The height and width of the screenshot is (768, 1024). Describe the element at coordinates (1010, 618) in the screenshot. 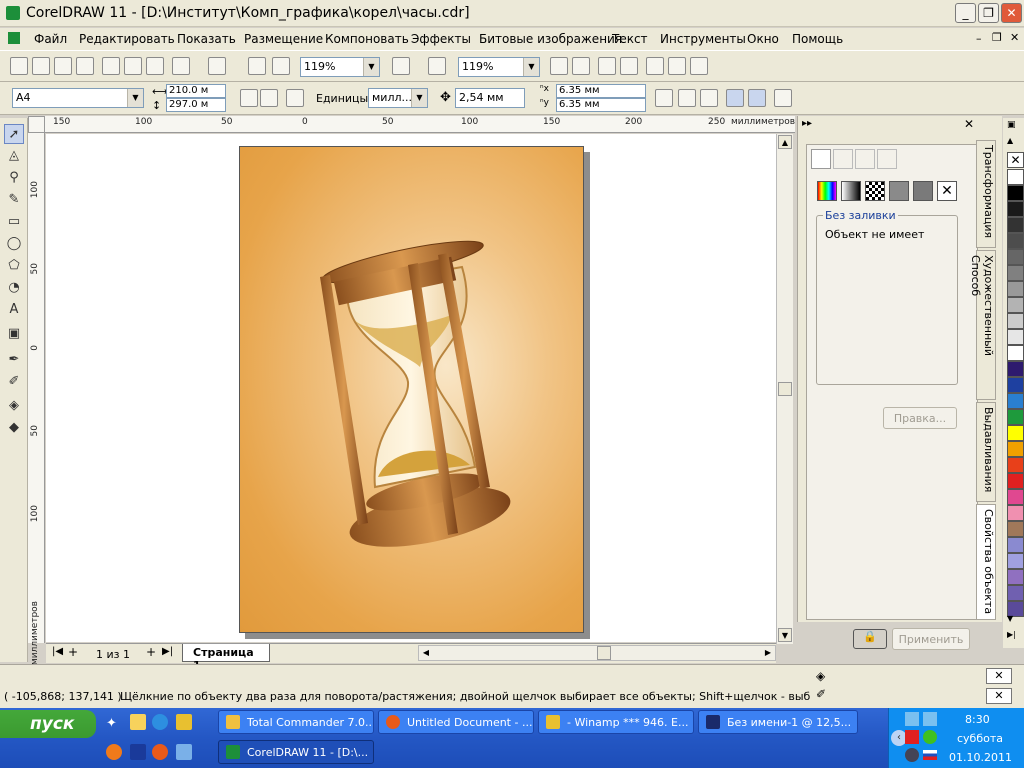

I see `palette-scroll-down-icon: ▼` at that location.